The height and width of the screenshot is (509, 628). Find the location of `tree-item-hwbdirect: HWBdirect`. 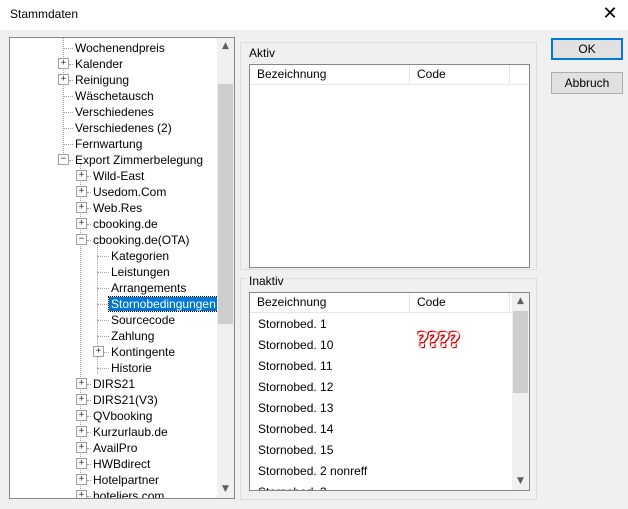

tree-item-hwbdirect: HWBdirect is located at coordinates (121, 464).